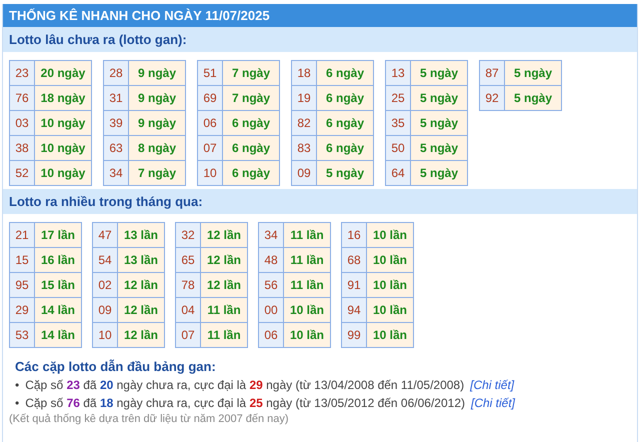 This screenshot has width=640, height=442. What do you see at coordinates (492, 98) in the screenshot?
I see `number-cell: 92` at bounding box center [492, 98].